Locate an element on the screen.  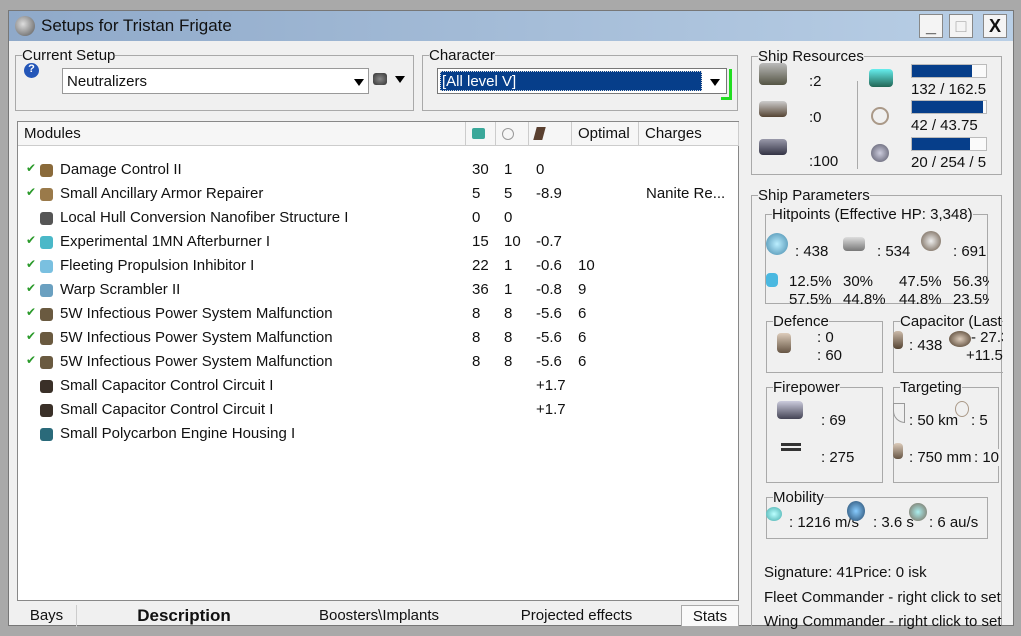
wing-commander-slot: Wing Commander - right click to set is located at coordinates (883, 621).